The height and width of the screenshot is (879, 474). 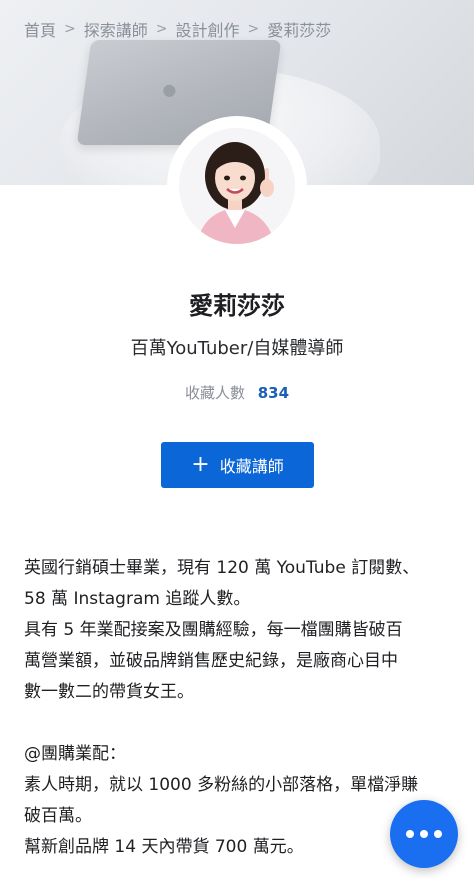 I want to click on bio-line: 58 萬 Instagram 追蹤人數。, so click(x=137, y=599).